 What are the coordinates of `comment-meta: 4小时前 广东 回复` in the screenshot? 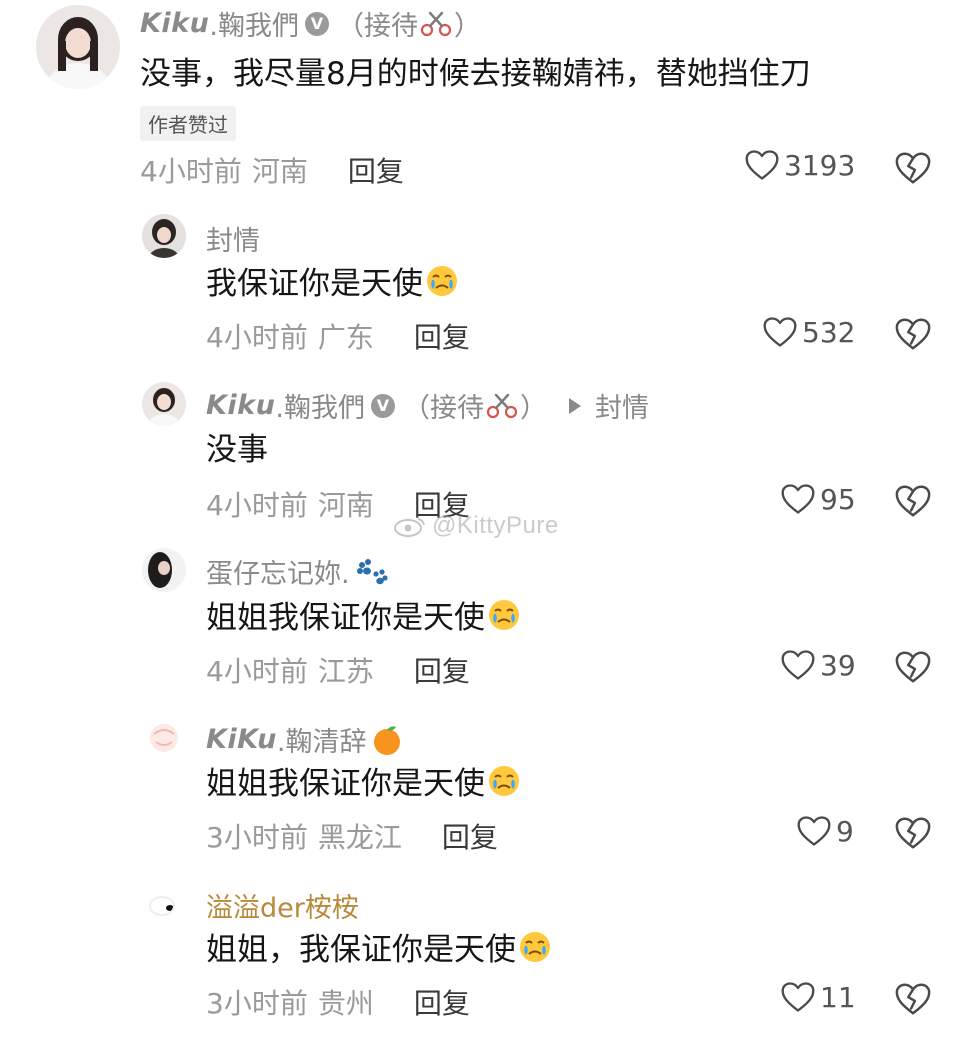 It's located at (338, 336).